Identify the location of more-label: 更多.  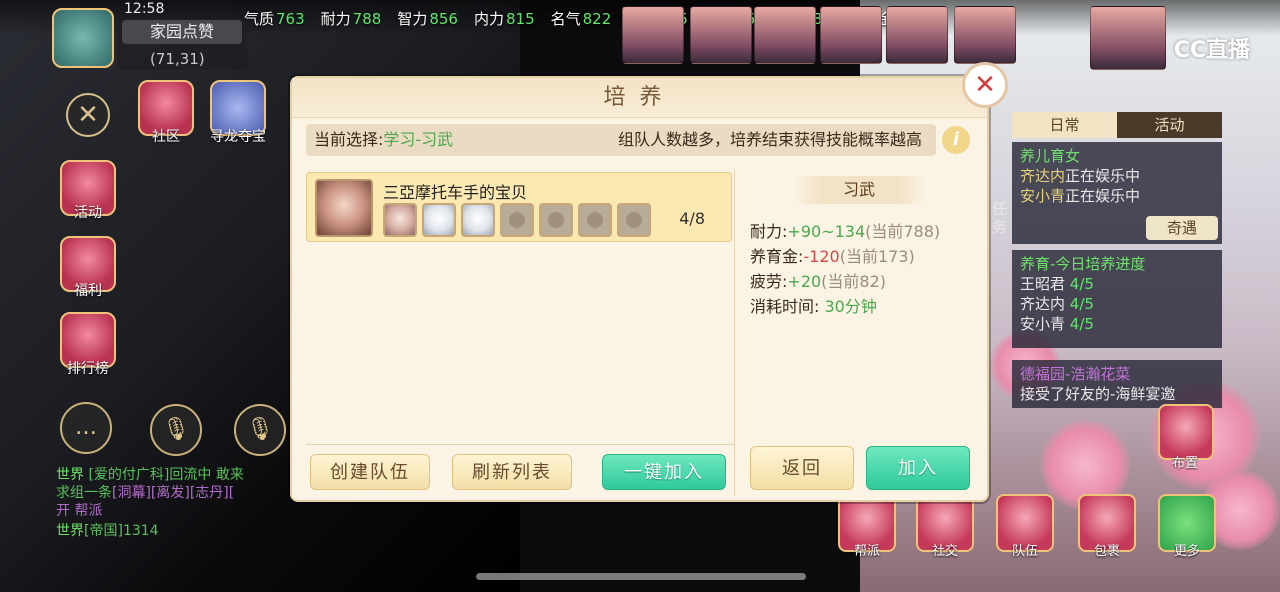
(1187, 549).